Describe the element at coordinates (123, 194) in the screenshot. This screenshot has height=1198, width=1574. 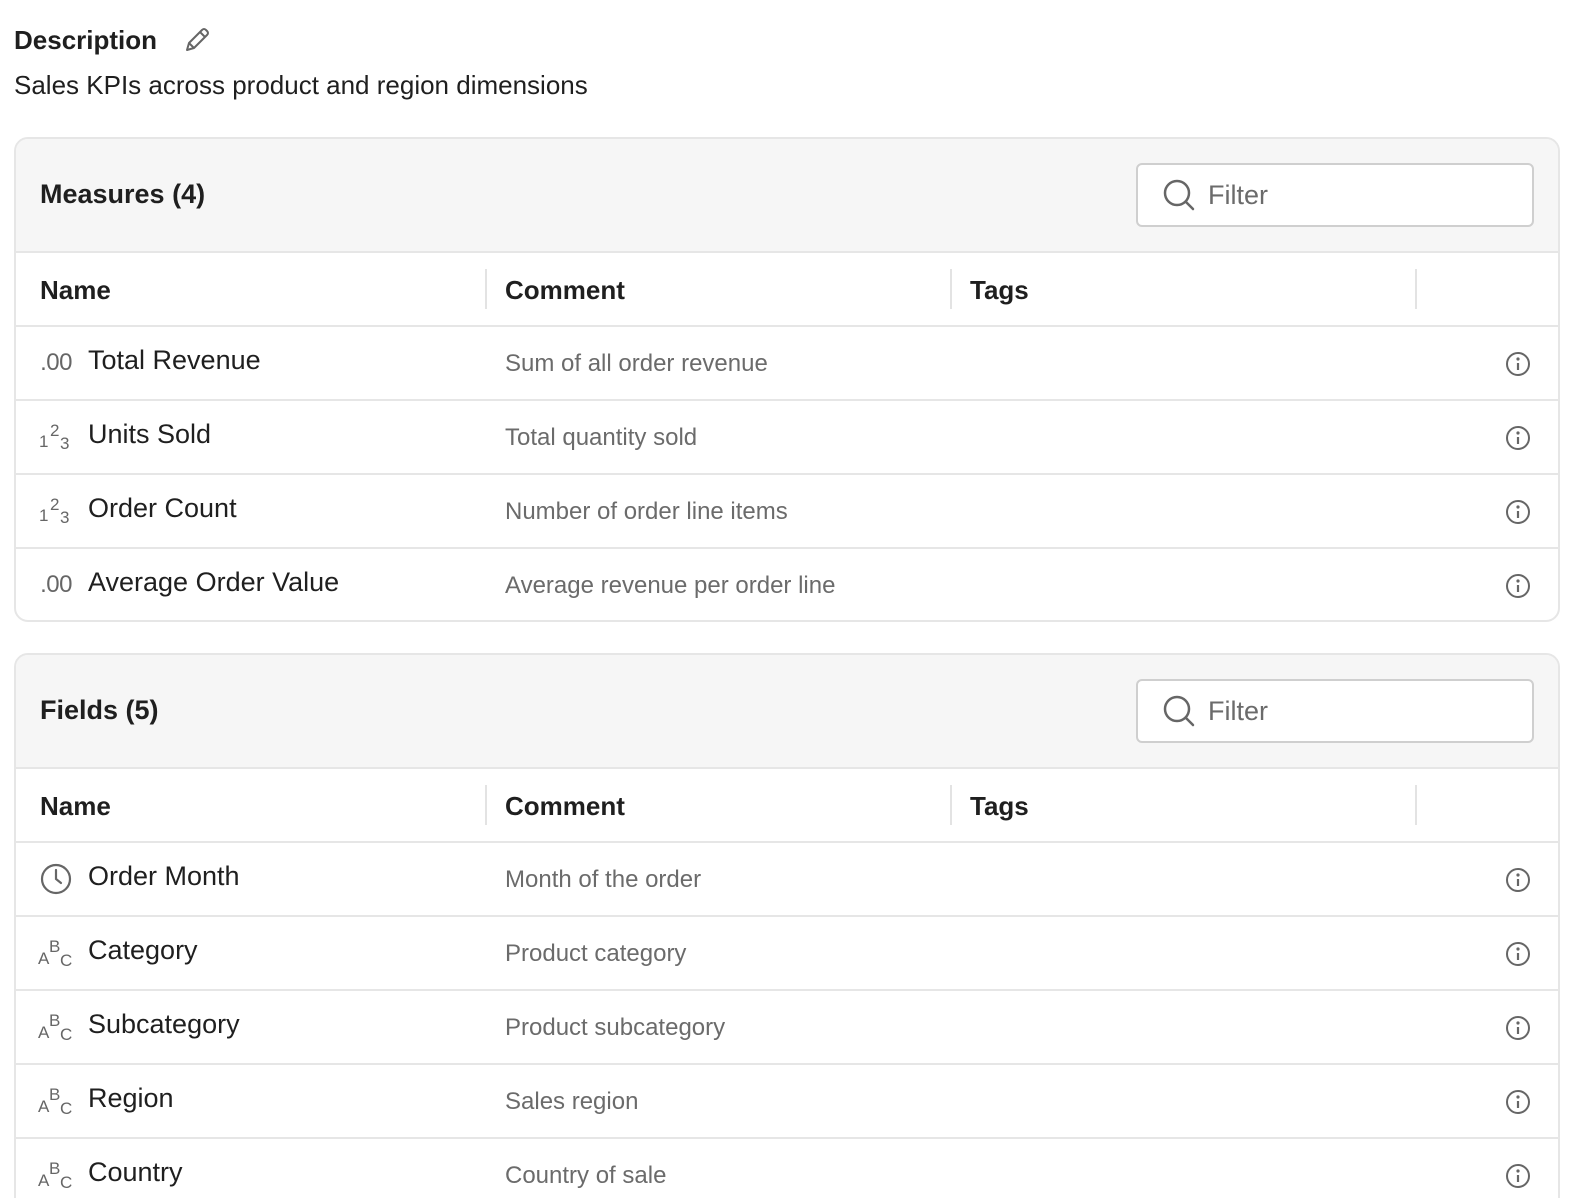
I see `measures-title: Measures (4)` at that location.